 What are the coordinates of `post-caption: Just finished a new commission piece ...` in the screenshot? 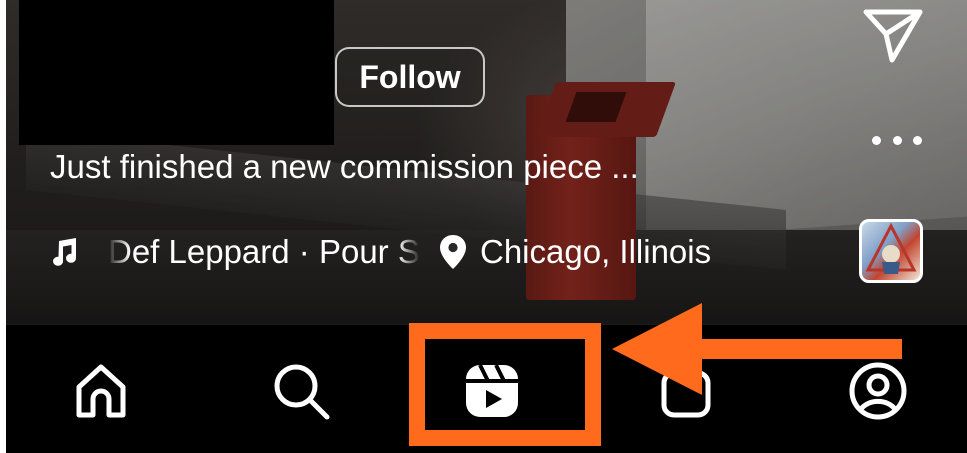 It's located at (344, 167).